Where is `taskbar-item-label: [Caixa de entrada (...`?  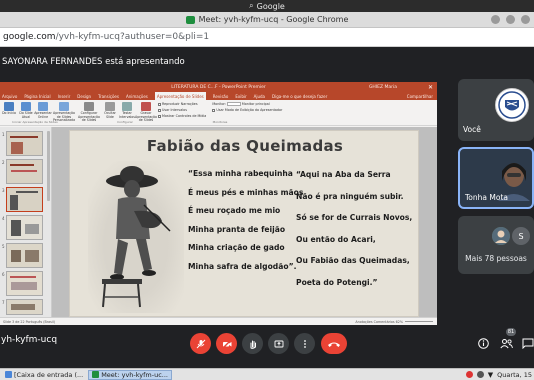 taskbar-item-label: [Caixa de entrada (... is located at coordinates (49, 374).